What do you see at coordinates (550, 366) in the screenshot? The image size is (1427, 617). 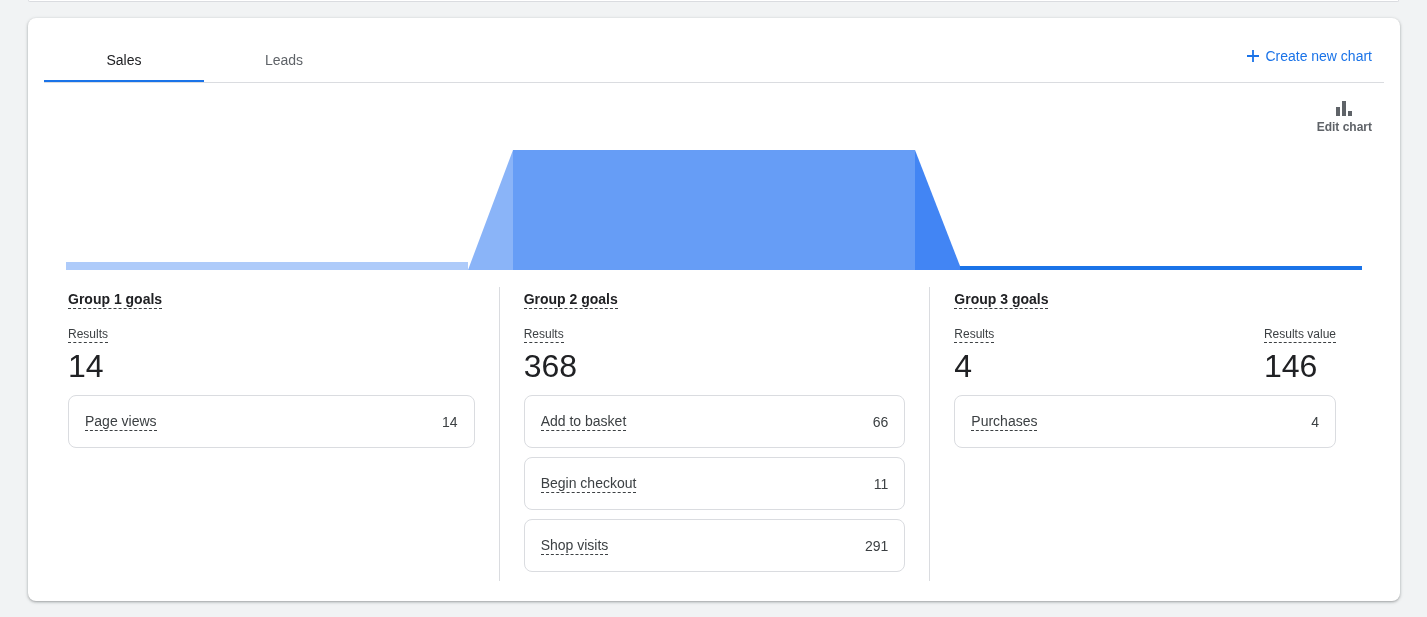 I see `metric-value: 368` at bounding box center [550, 366].